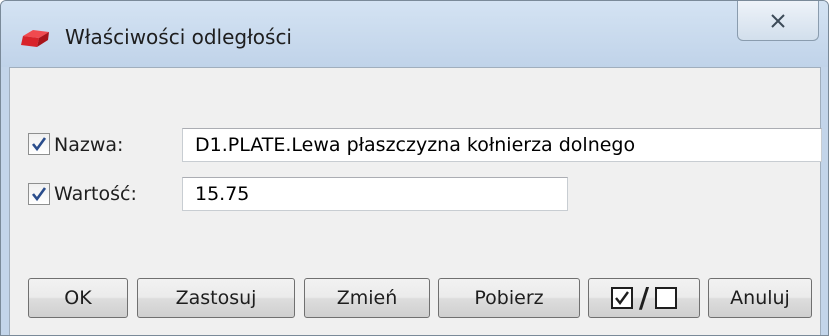 This screenshot has width=829, height=336. I want to click on close-button, so click(778, 21).